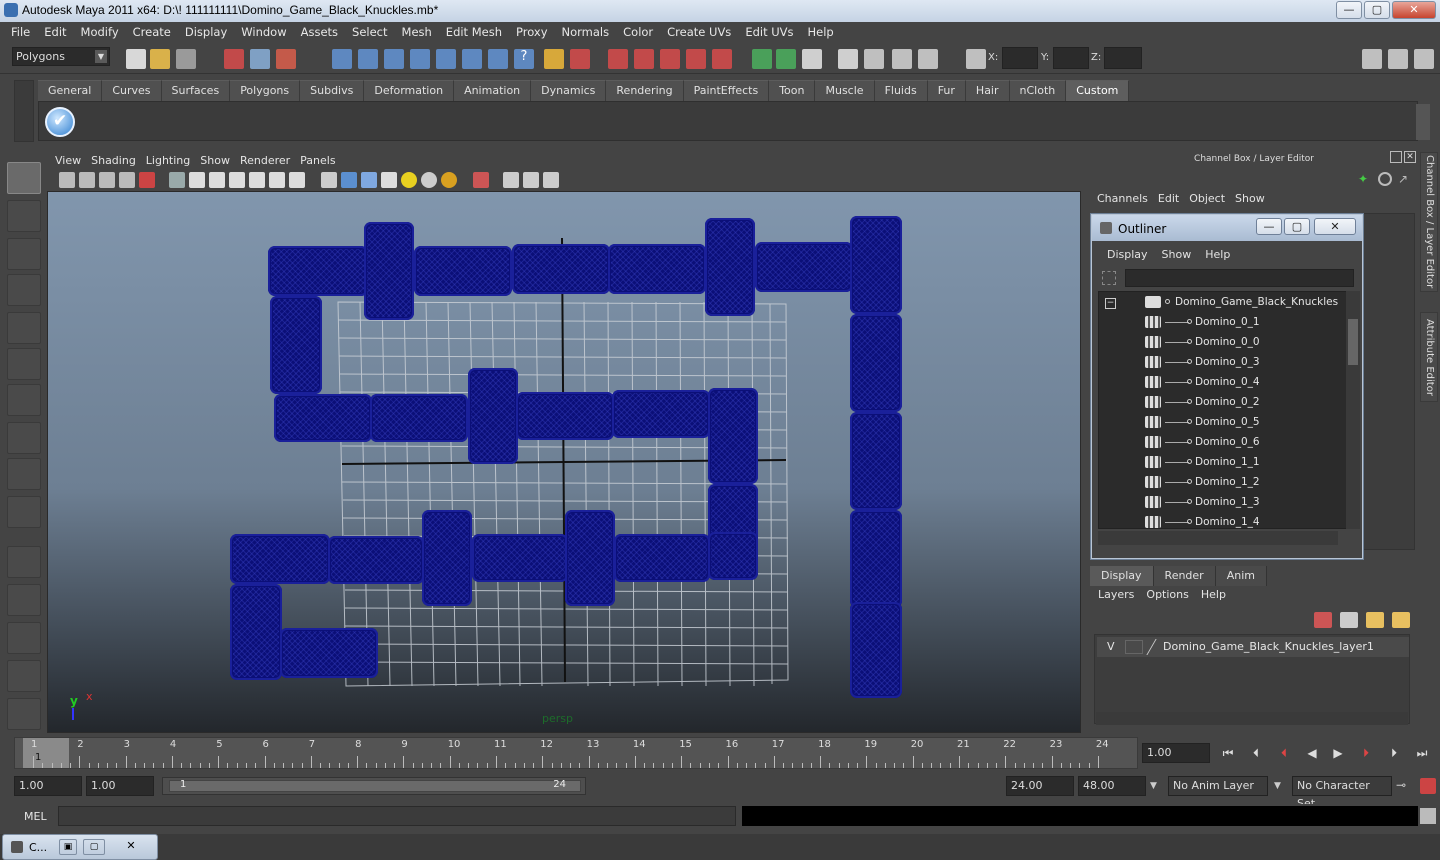 The width and height of the screenshot is (1440, 860). What do you see at coordinates (1219, 342) in the screenshot?
I see `list-item: Domino_0_0` at bounding box center [1219, 342].